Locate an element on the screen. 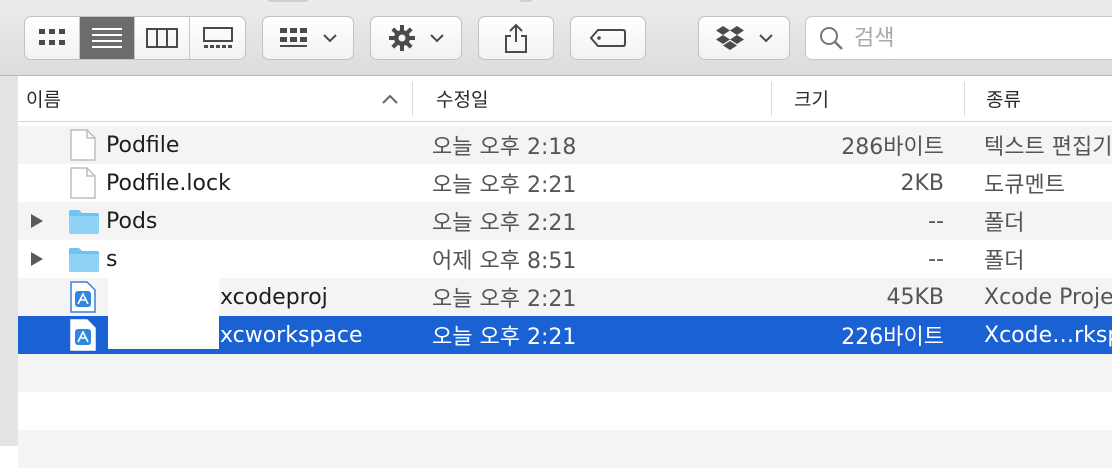  column-header: 이름 수정일 크기 종류 is located at coordinates (565, 99).